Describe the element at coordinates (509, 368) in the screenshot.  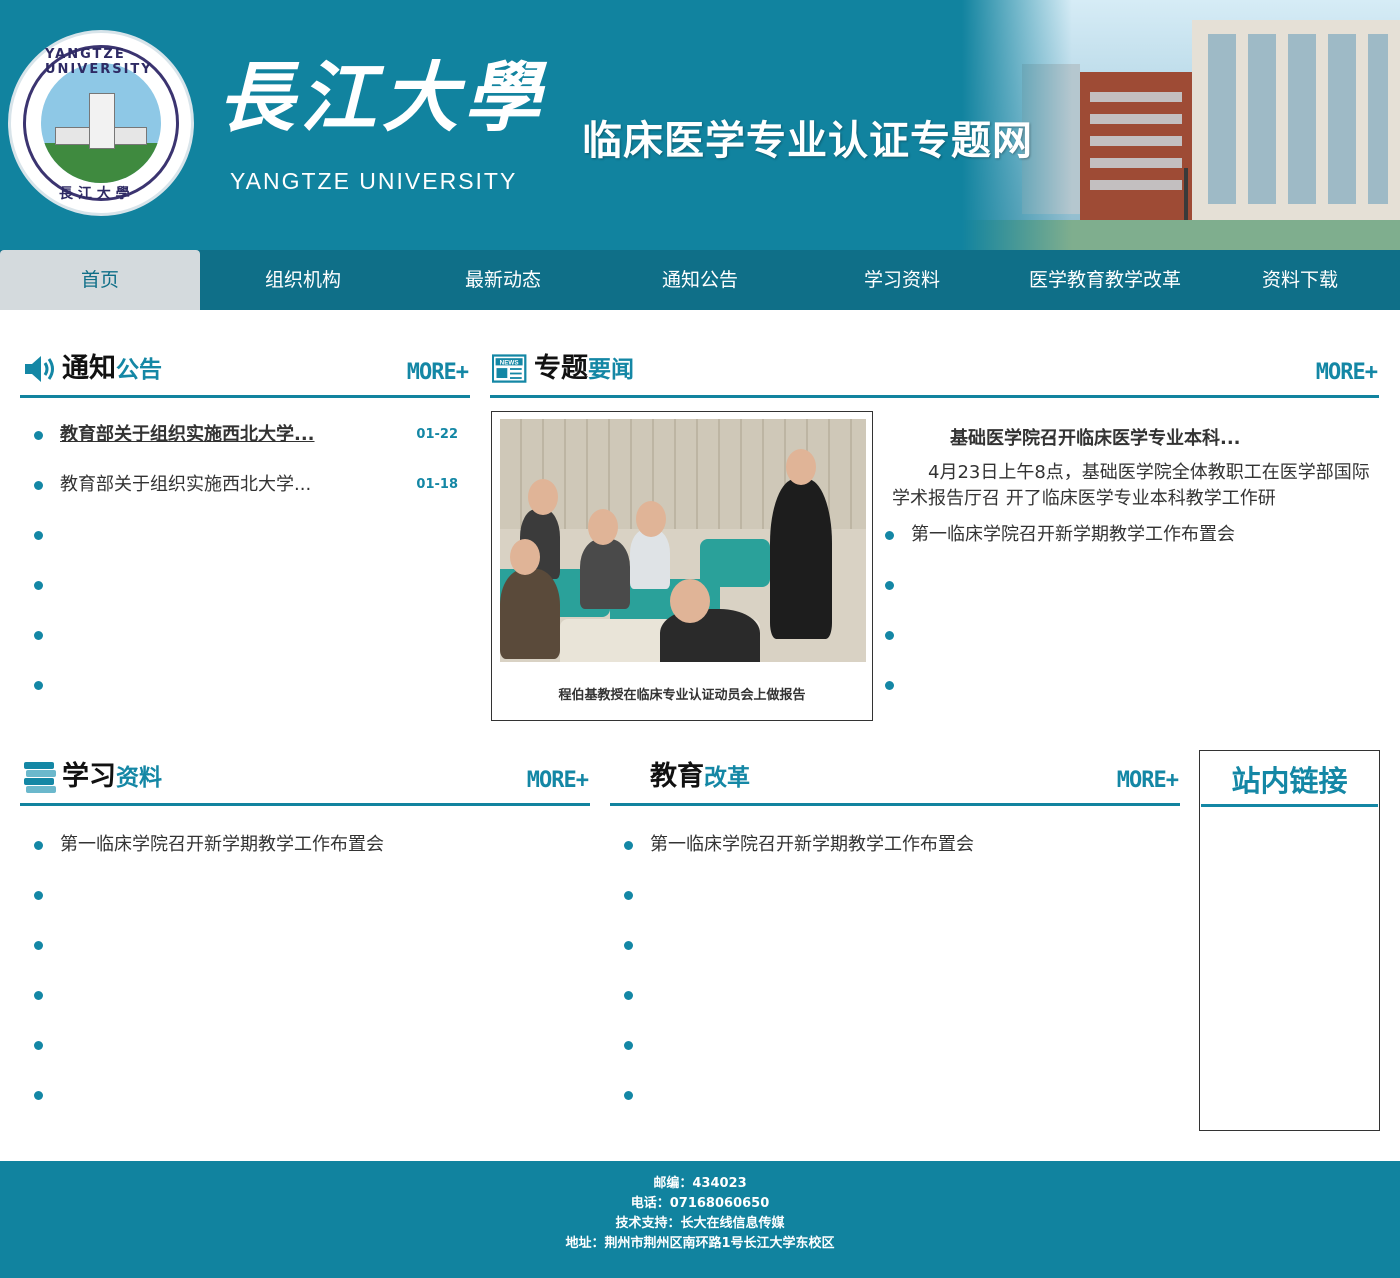
I see `newspaper-icon: NEWS` at that location.